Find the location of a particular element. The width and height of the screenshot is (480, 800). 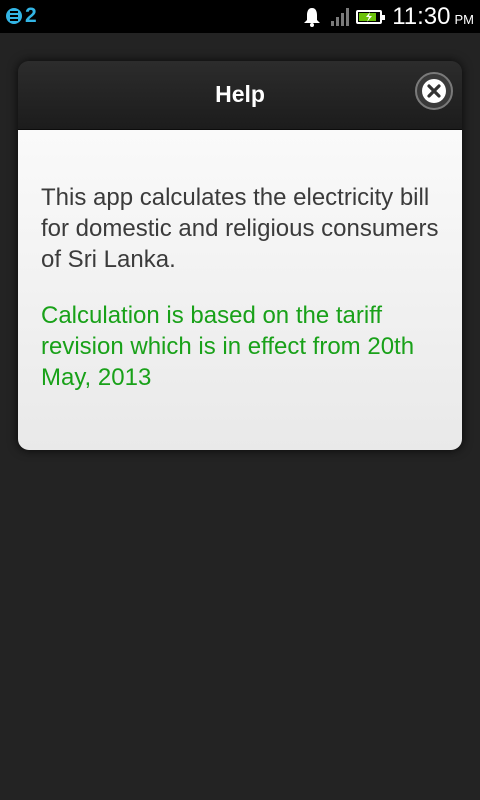

notification-badge-icon is located at coordinates (14, 16).